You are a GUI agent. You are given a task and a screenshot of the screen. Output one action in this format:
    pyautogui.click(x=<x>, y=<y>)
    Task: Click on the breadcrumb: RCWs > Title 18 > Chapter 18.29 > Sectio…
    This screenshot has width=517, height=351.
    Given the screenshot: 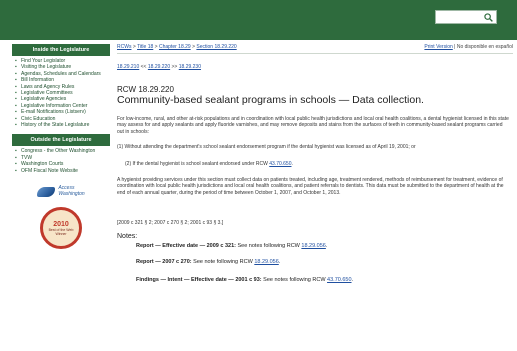 What is the action you would take?
    pyautogui.click(x=177, y=47)
    